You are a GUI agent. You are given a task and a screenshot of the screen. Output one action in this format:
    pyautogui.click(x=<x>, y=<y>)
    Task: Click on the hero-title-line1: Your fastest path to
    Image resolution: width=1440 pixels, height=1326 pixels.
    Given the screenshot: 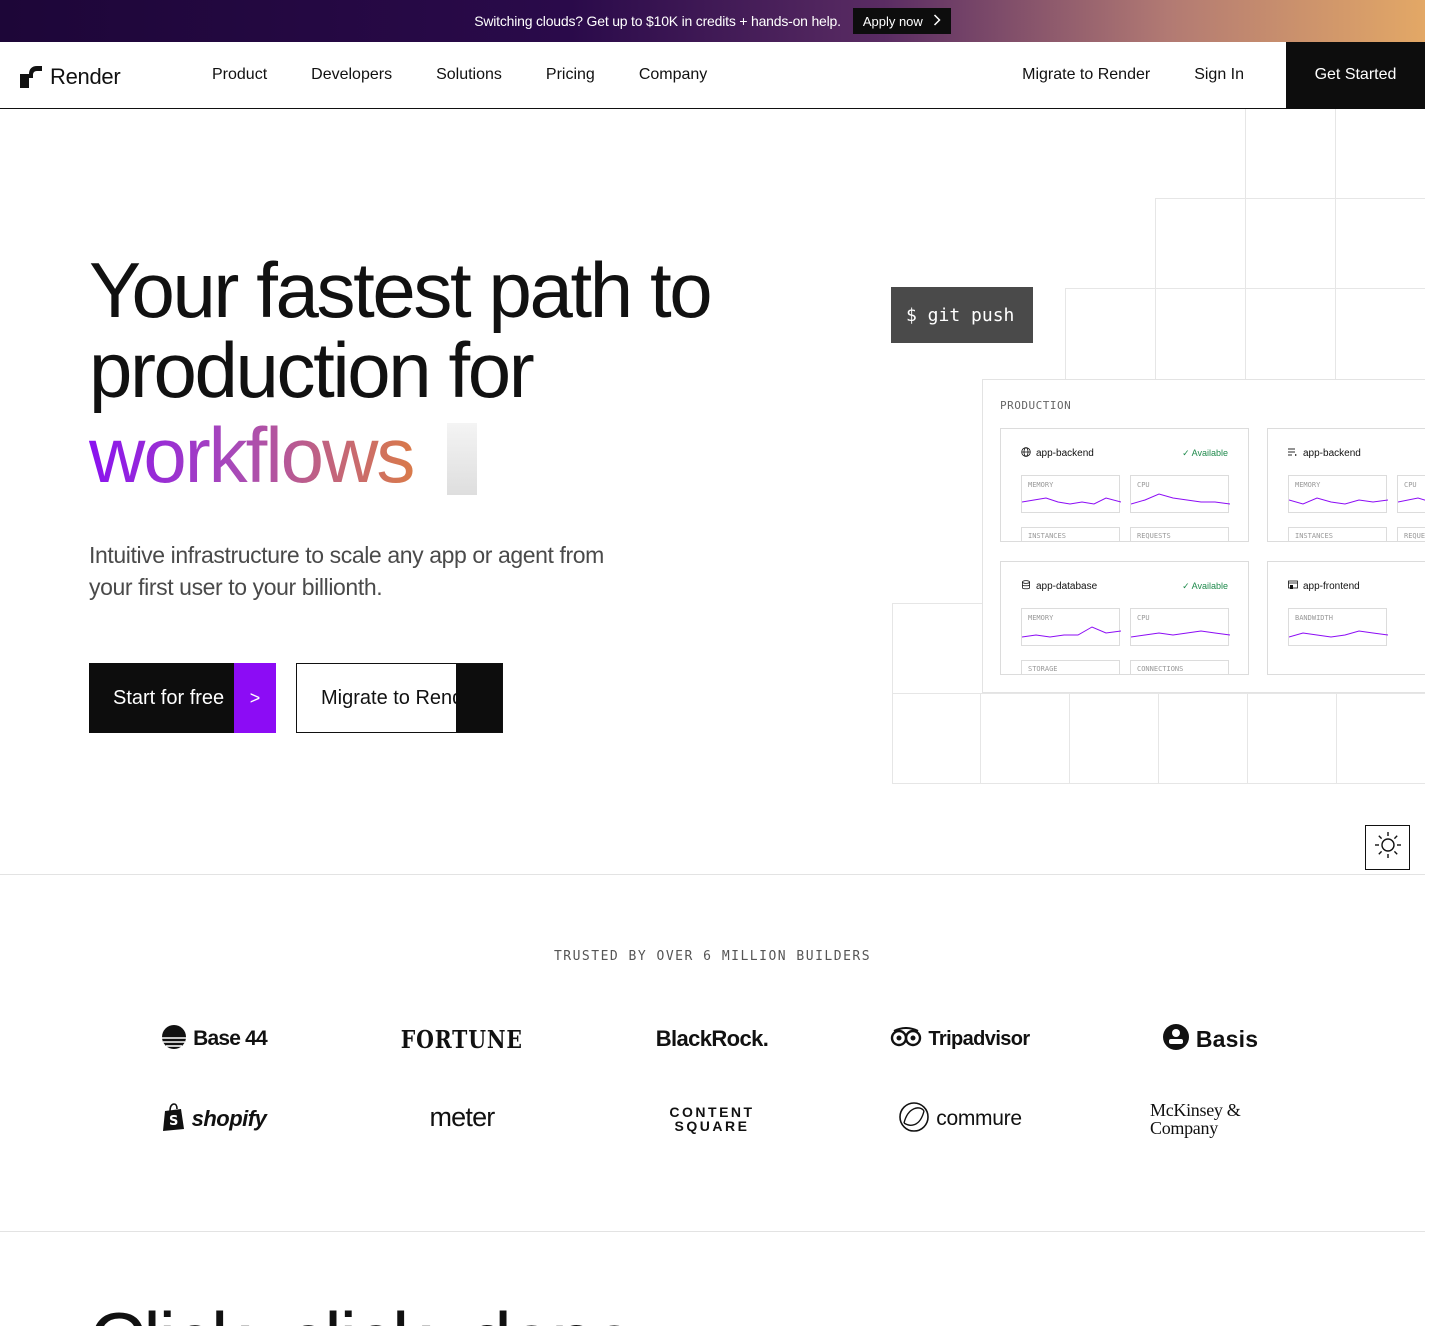 What is the action you would take?
    pyautogui.click(x=401, y=290)
    